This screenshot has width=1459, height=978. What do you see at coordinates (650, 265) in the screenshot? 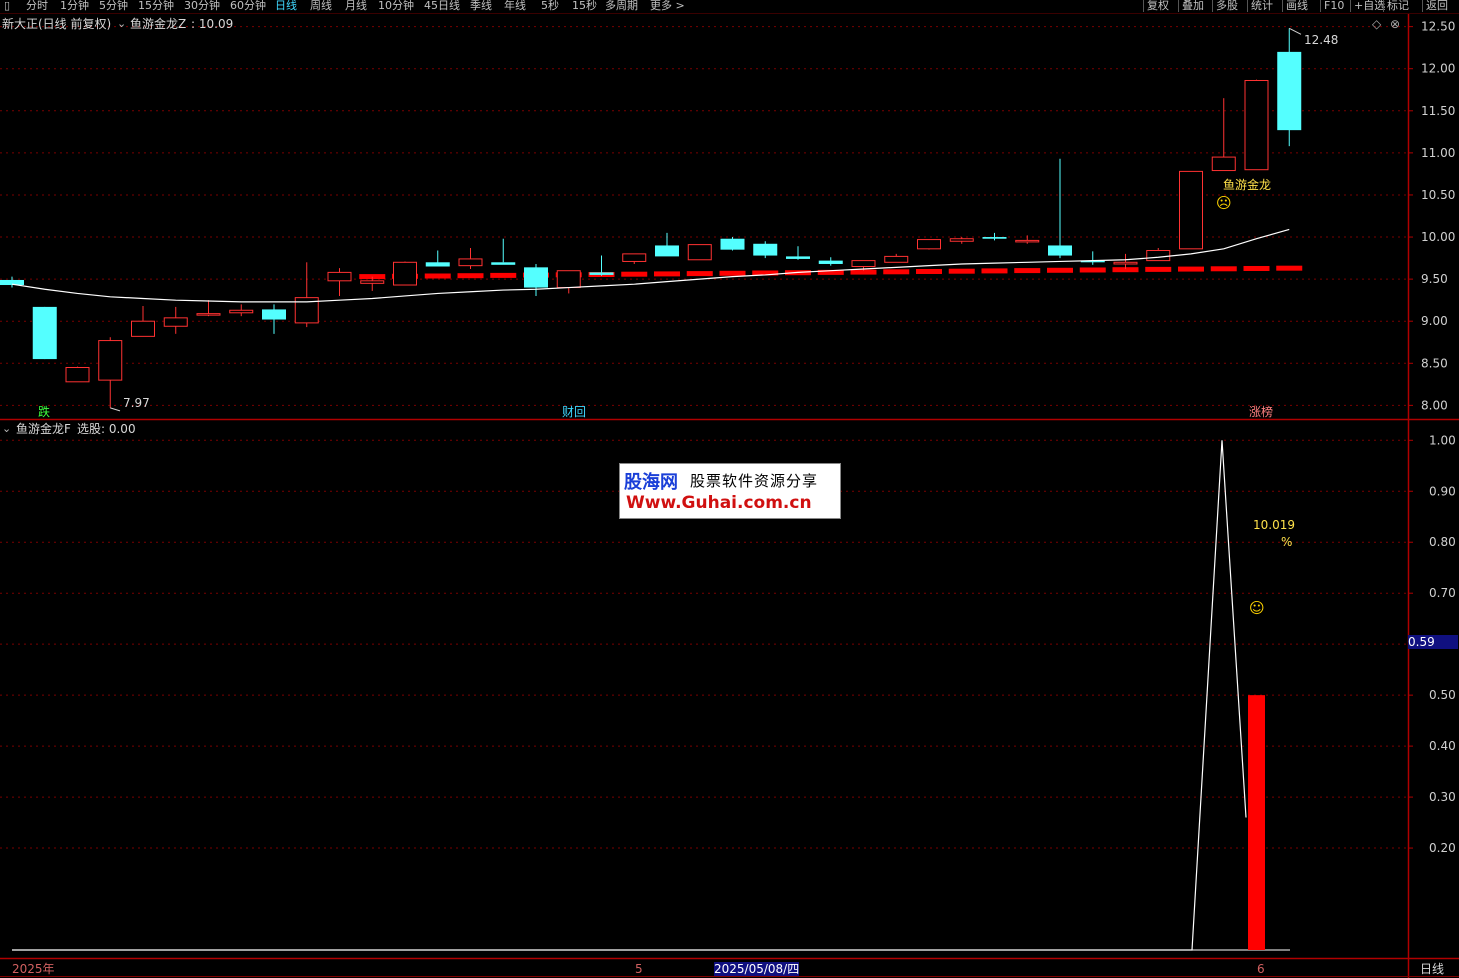
I see `ma-line` at bounding box center [650, 265].